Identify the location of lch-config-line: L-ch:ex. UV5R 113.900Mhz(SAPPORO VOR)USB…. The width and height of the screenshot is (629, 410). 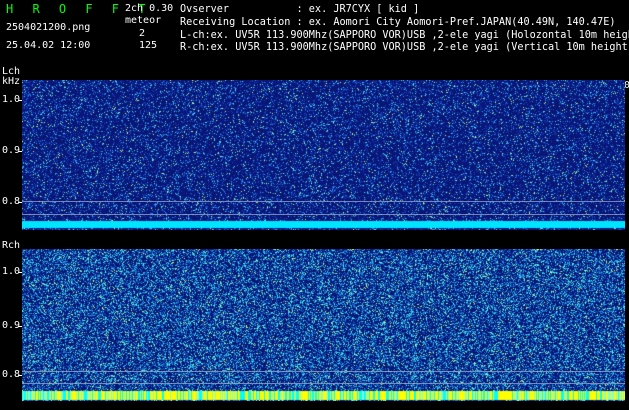
(404, 35).